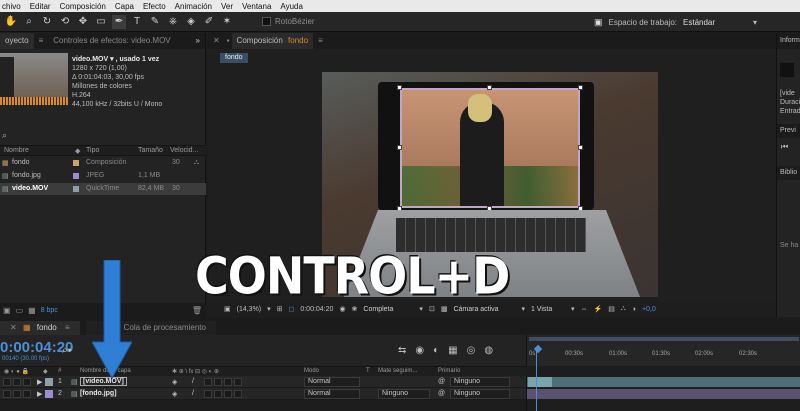  What do you see at coordinates (150, 150) in the screenshot?
I see `column-size: Tamaño` at bounding box center [150, 150].